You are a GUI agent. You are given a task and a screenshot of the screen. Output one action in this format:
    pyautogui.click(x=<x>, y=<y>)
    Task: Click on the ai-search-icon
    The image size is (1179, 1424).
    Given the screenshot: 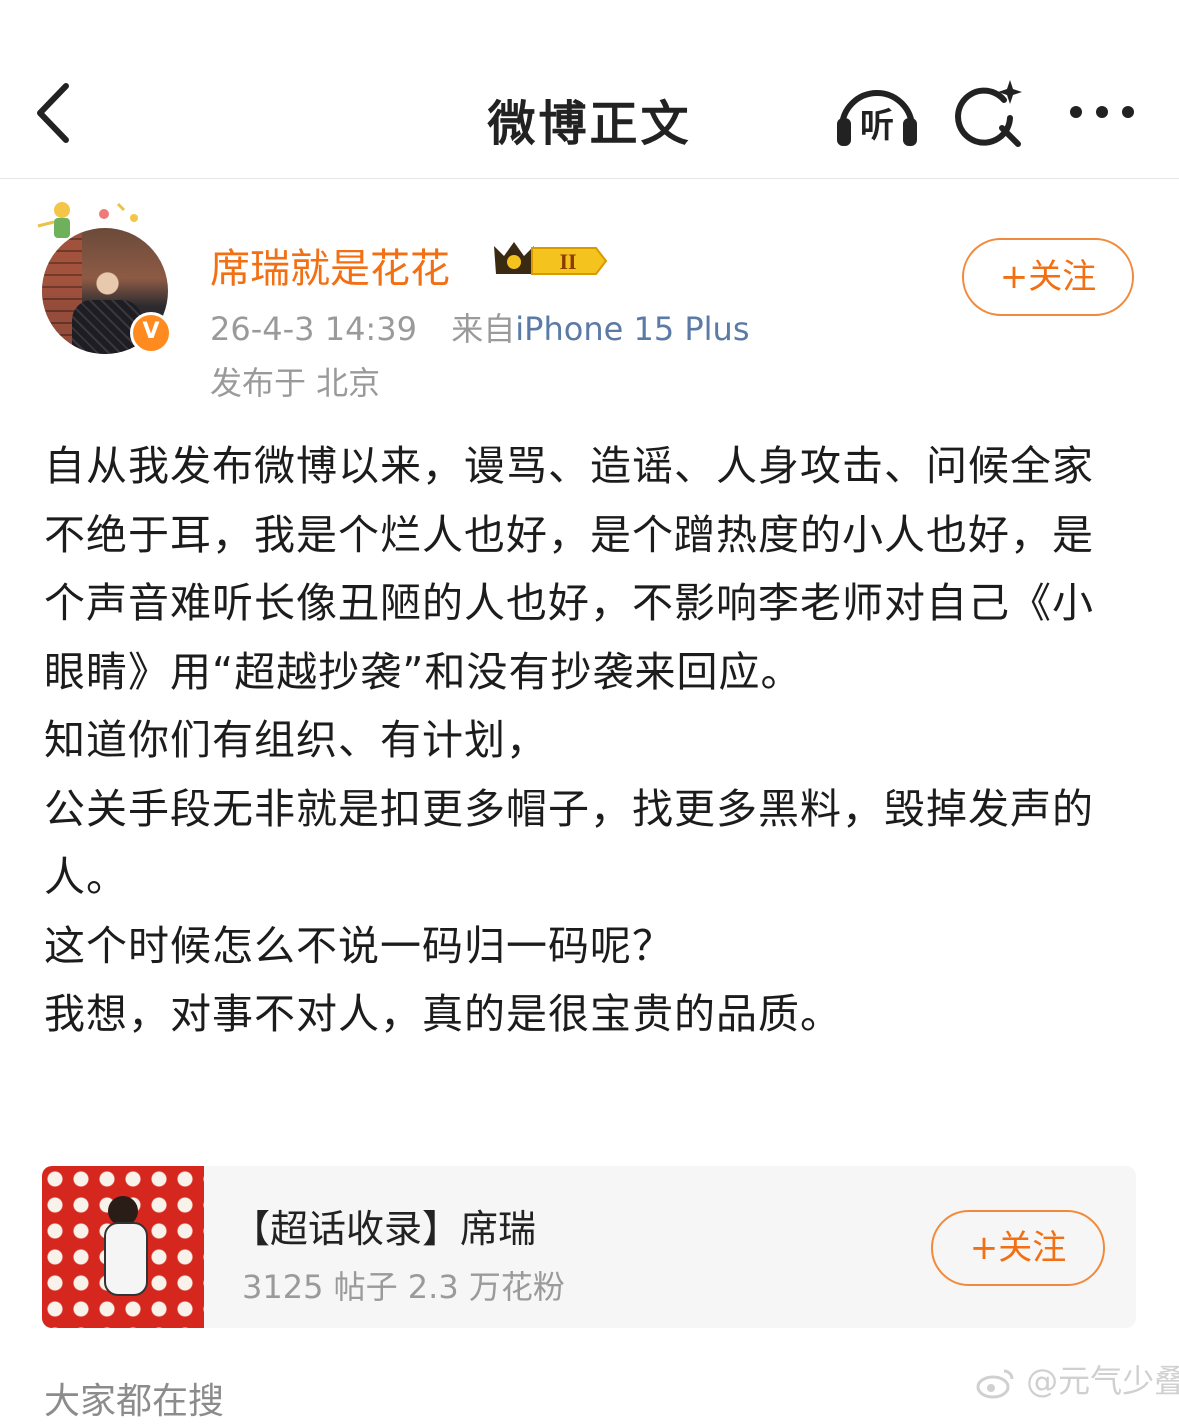 What is the action you would take?
    pyautogui.click(x=988, y=113)
    